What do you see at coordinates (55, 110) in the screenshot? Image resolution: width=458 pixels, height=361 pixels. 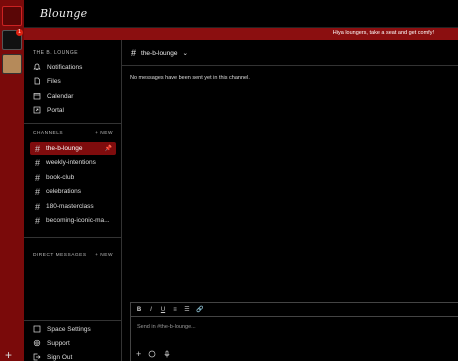 I see `sidebar-item-label: Portal` at bounding box center [55, 110].